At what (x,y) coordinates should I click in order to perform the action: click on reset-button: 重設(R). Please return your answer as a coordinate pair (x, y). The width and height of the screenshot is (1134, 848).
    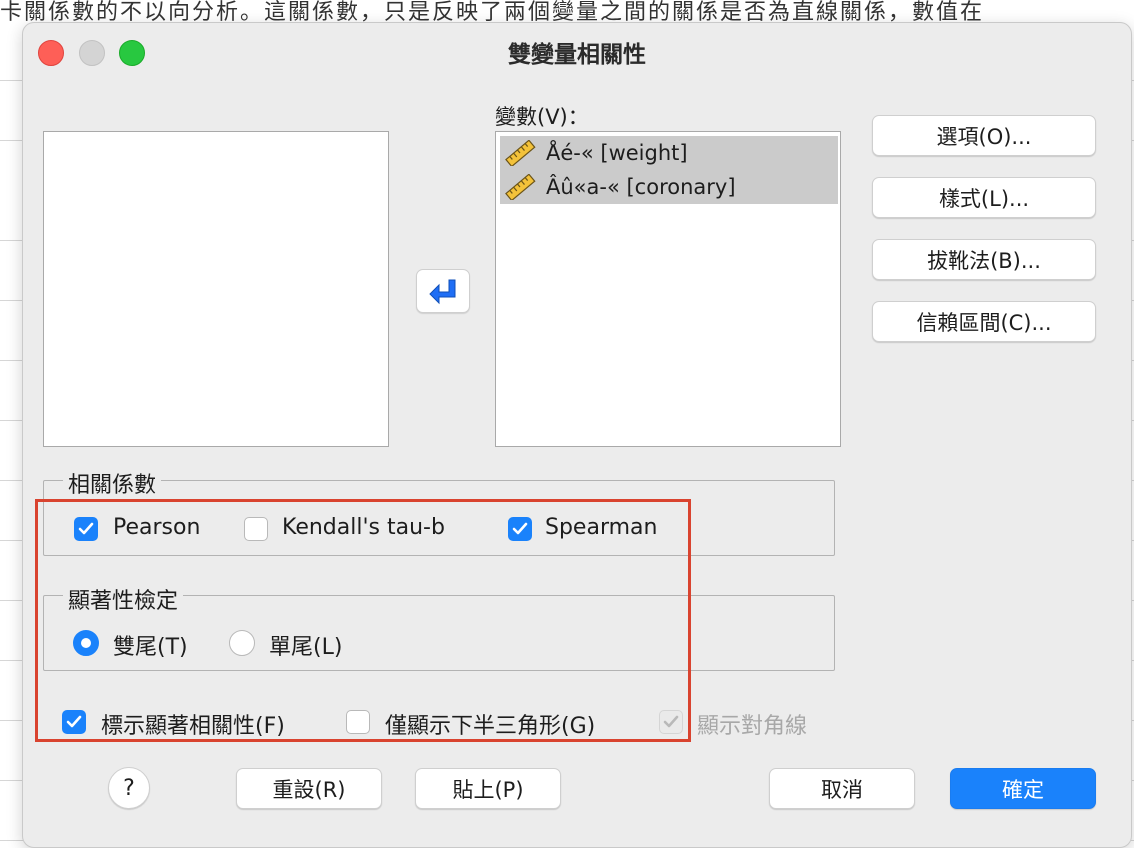
    Looking at the image, I should click on (309, 788).